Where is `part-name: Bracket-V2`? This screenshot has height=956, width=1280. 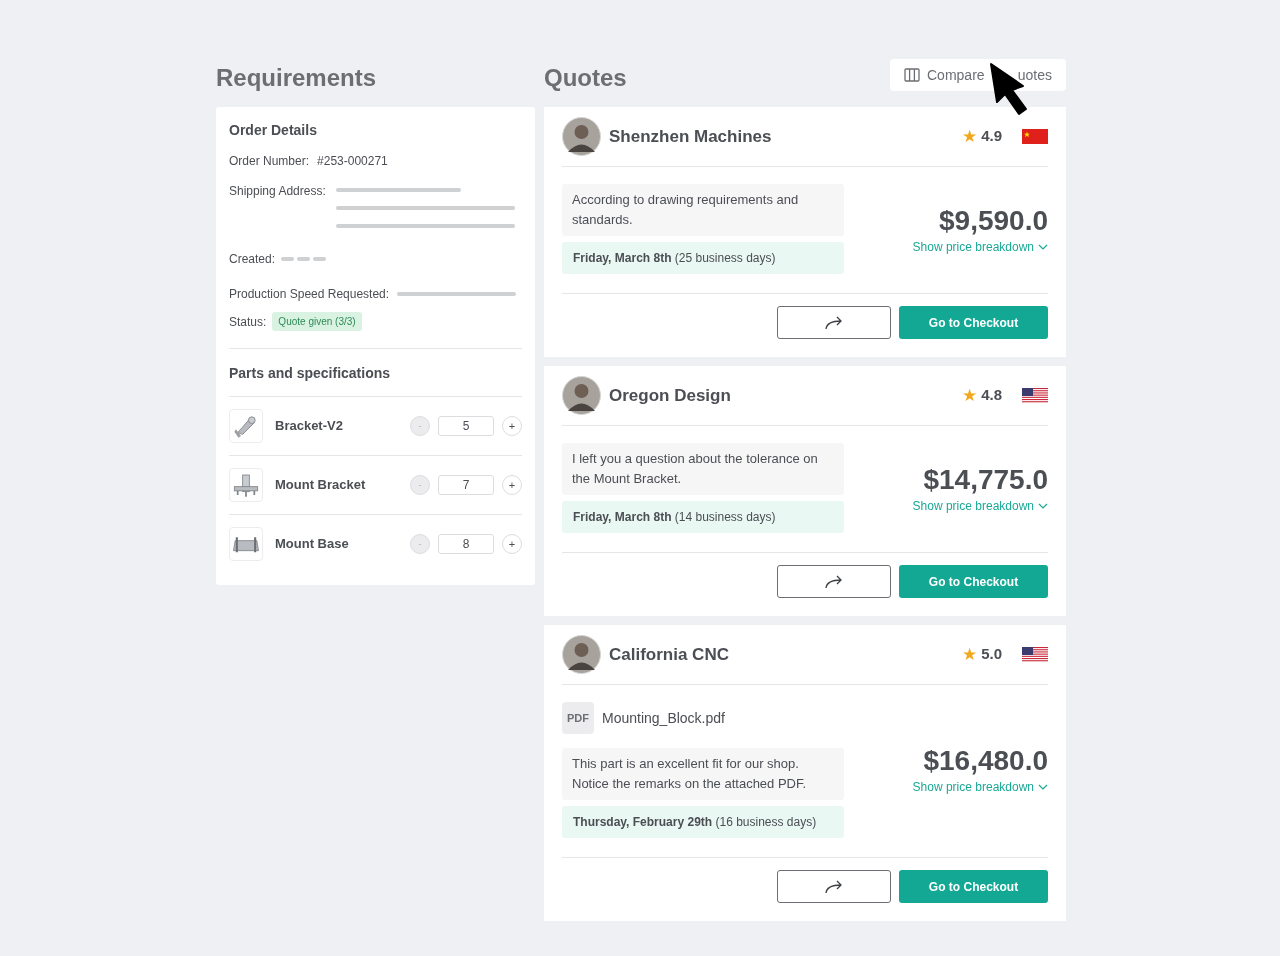
part-name: Bracket-V2 is located at coordinates (309, 426).